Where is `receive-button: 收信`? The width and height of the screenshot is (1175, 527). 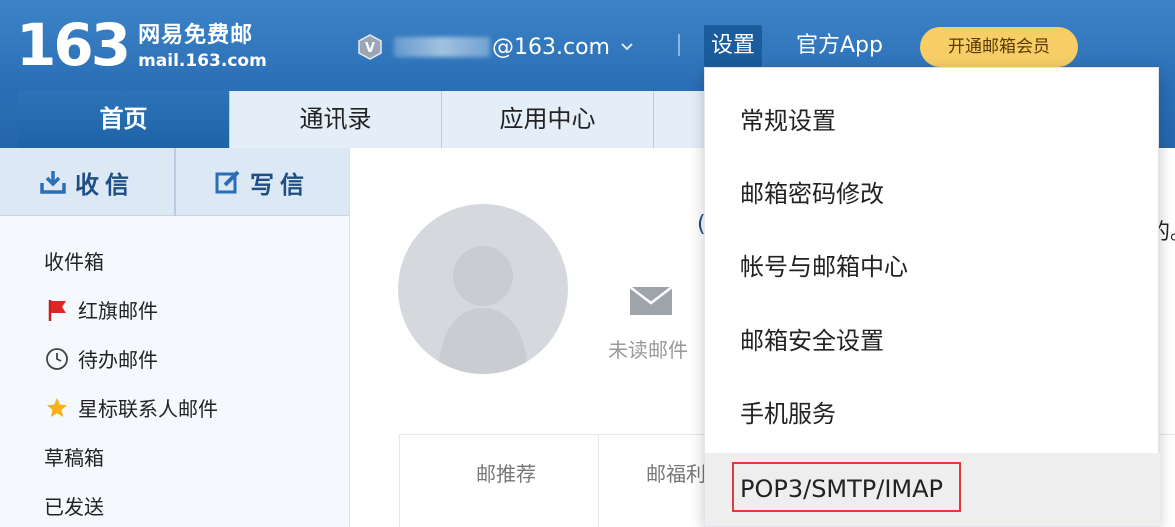
receive-button: 收信 is located at coordinates (87, 182).